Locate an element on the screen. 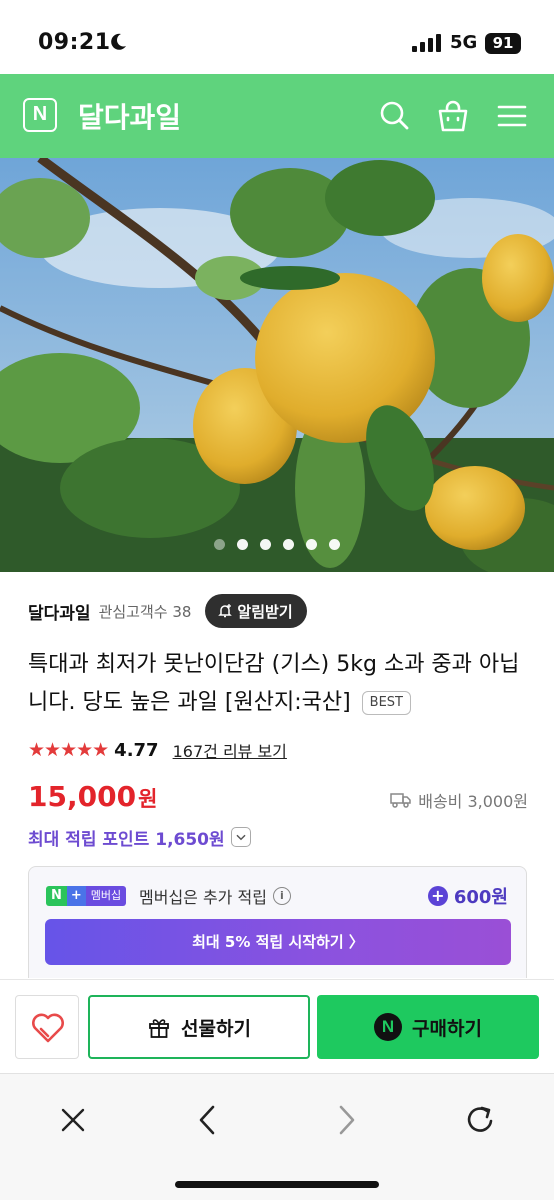 Image resolution: width=554 pixels, height=1200 pixels. store-header: N 달다과일 is located at coordinates (277, 116).